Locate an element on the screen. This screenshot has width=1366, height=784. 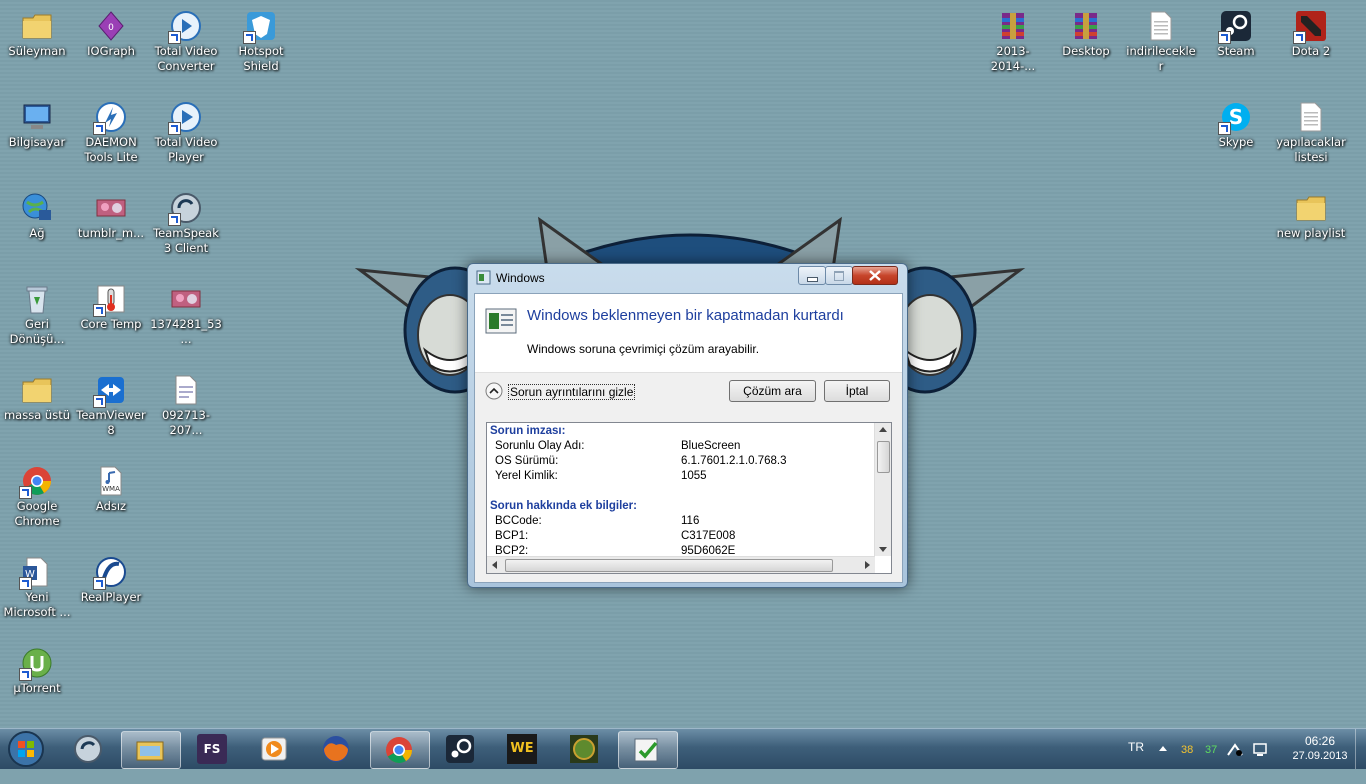
svg-text: WMA is located at coordinates (111, 489).